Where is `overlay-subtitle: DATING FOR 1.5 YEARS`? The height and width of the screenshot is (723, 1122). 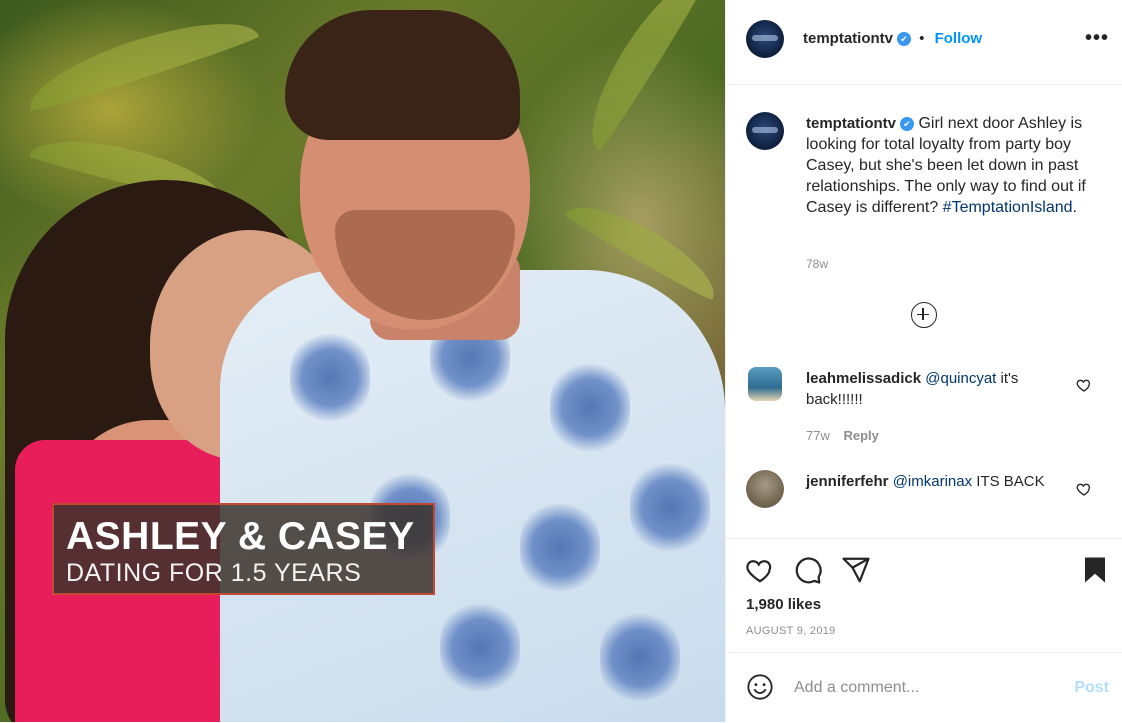 overlay-subtitle: DATING FOR 1.5 YEARS is located at coordinates (214, 573).